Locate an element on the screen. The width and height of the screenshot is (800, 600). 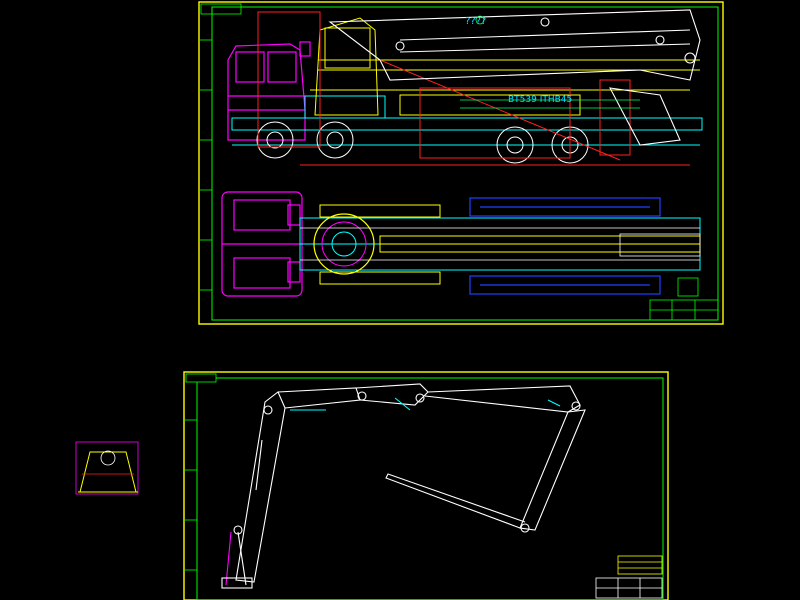
turret-structure is located at coordinates (505, 66).